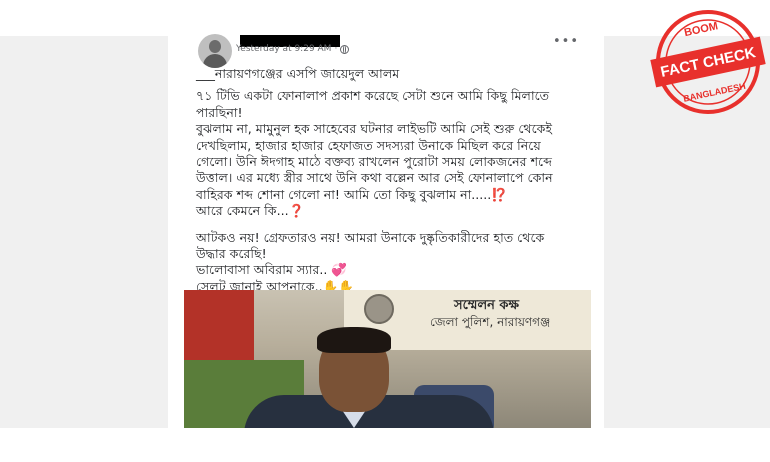  Describe the element at coordinates (298, 73) in the screenshot. I see `post-line: ___নারায়ণগঞ্জের এসপি জায়েদুল আলম` at that location.